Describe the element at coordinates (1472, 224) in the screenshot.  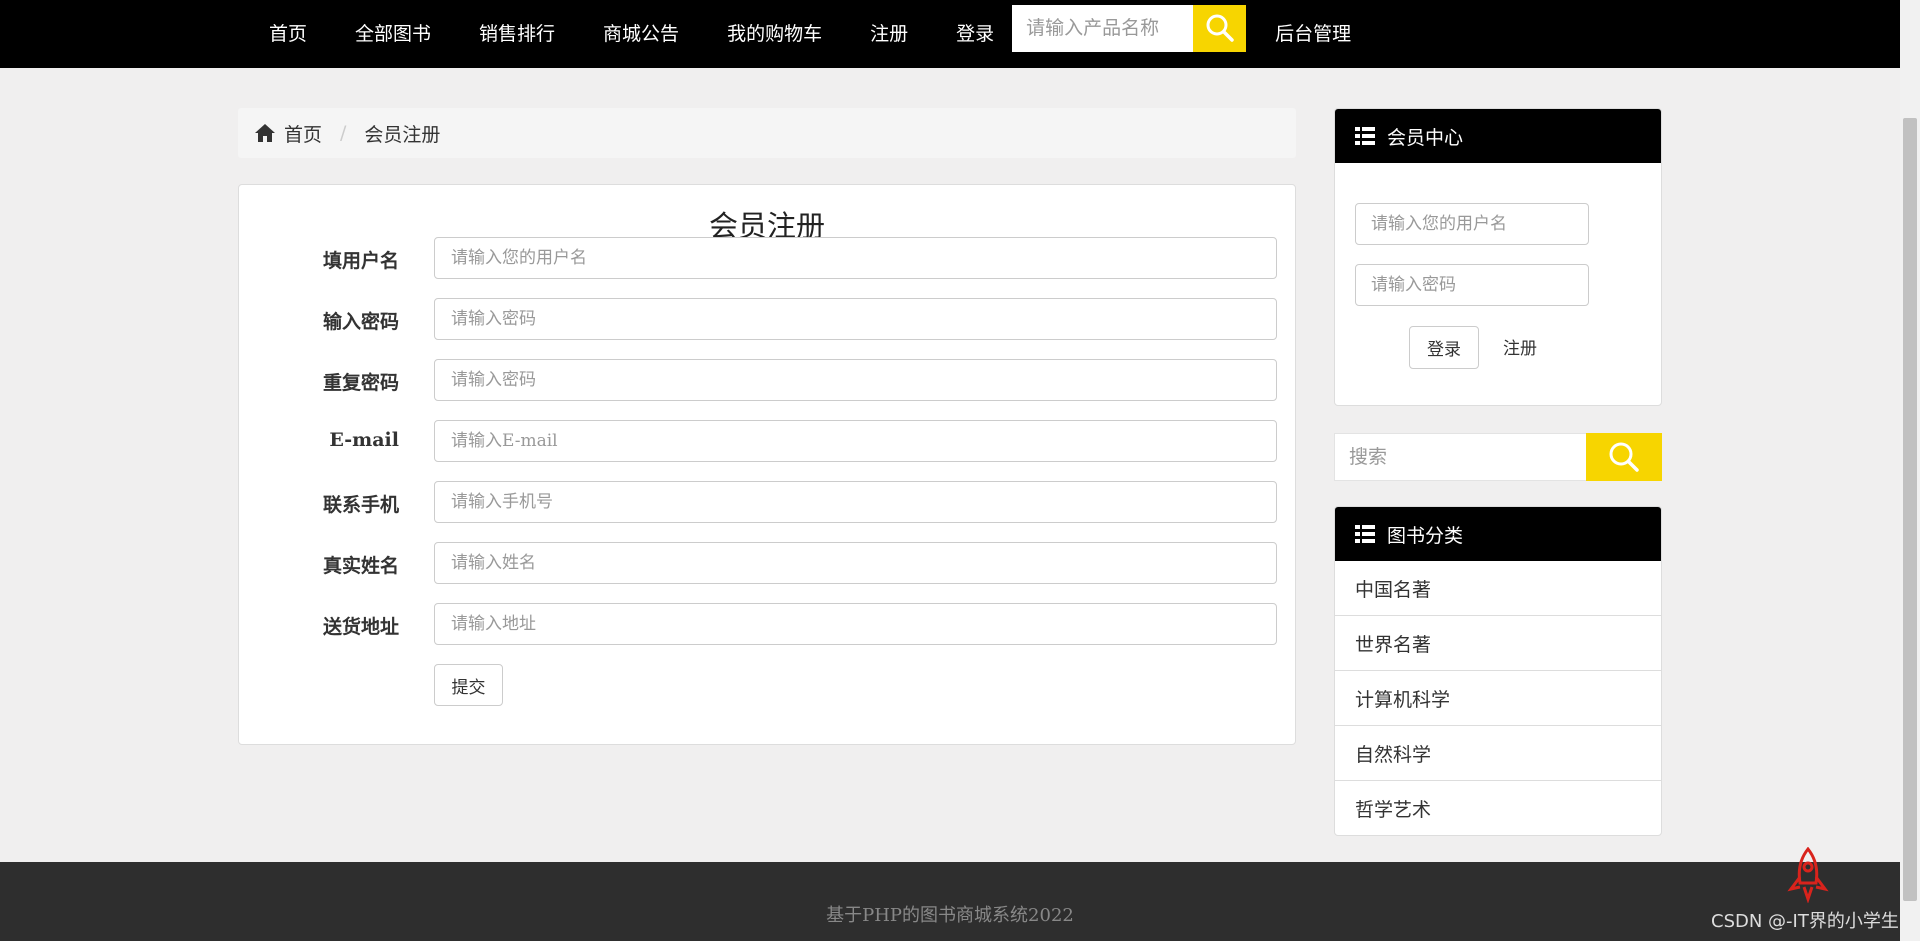
I see `member-username-input` at that location.